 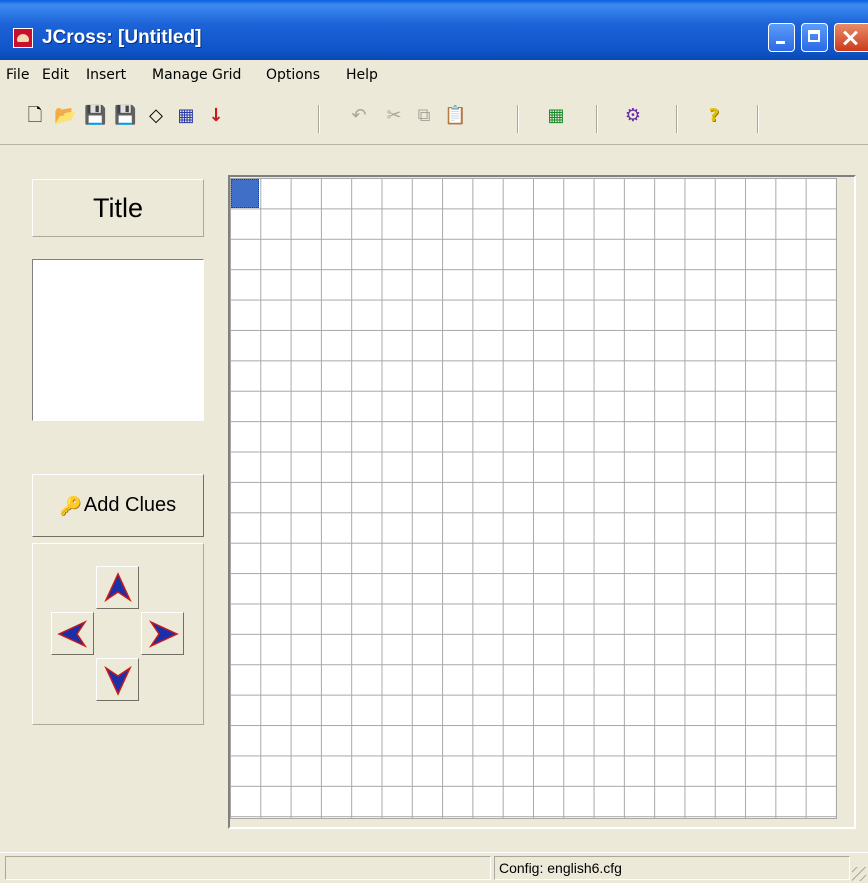 I want to click on open-icon: 📂, so click(x=65, y=116).